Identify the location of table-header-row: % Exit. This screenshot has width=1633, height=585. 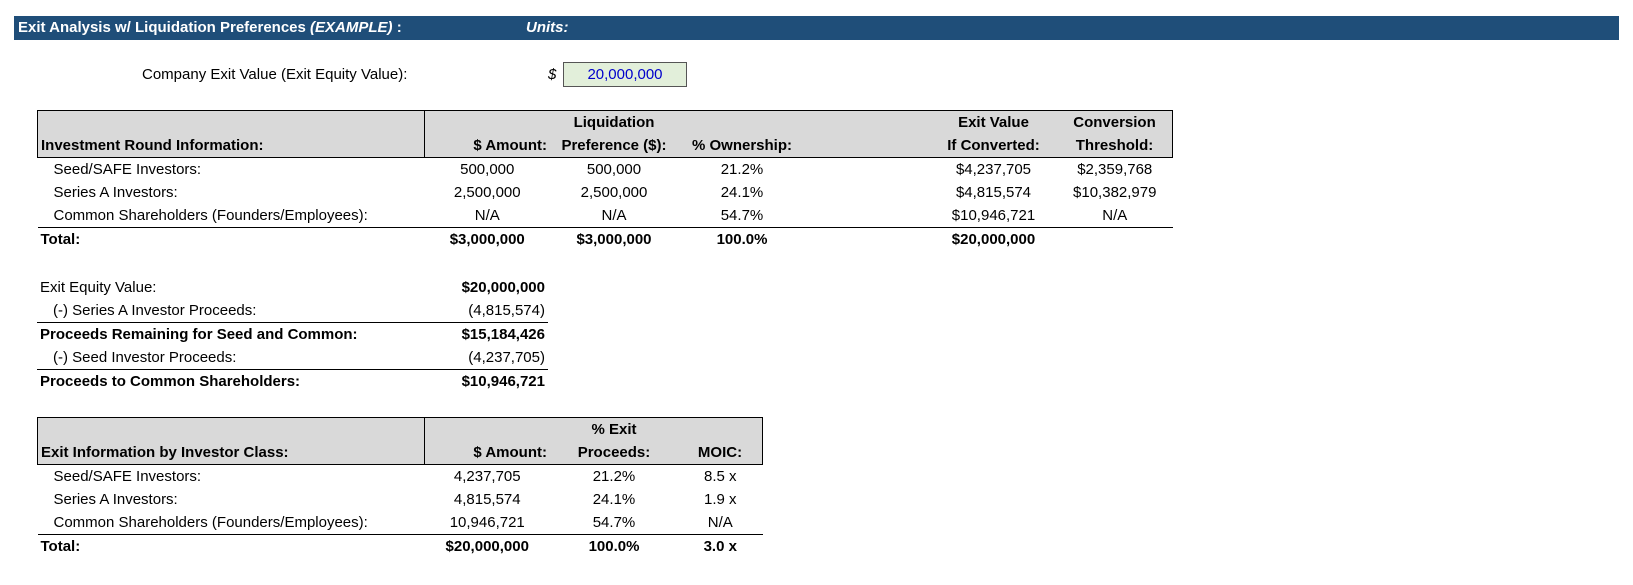
(400, 429).